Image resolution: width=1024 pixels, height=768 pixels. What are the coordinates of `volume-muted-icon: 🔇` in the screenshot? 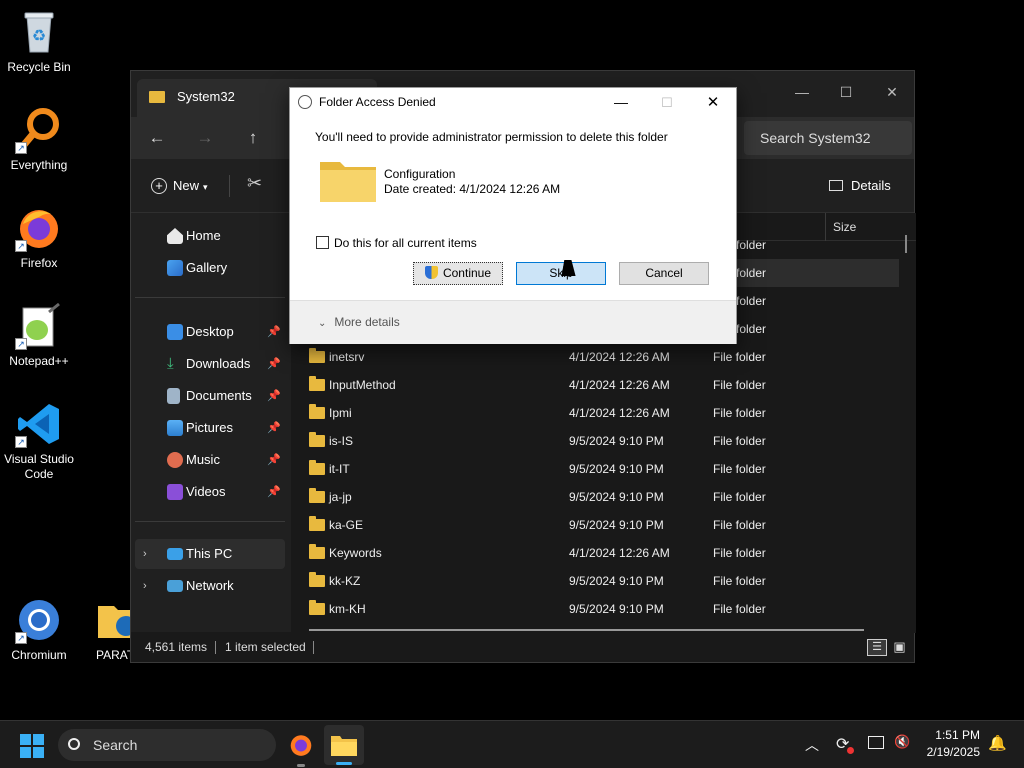 It's located at (902, 742).